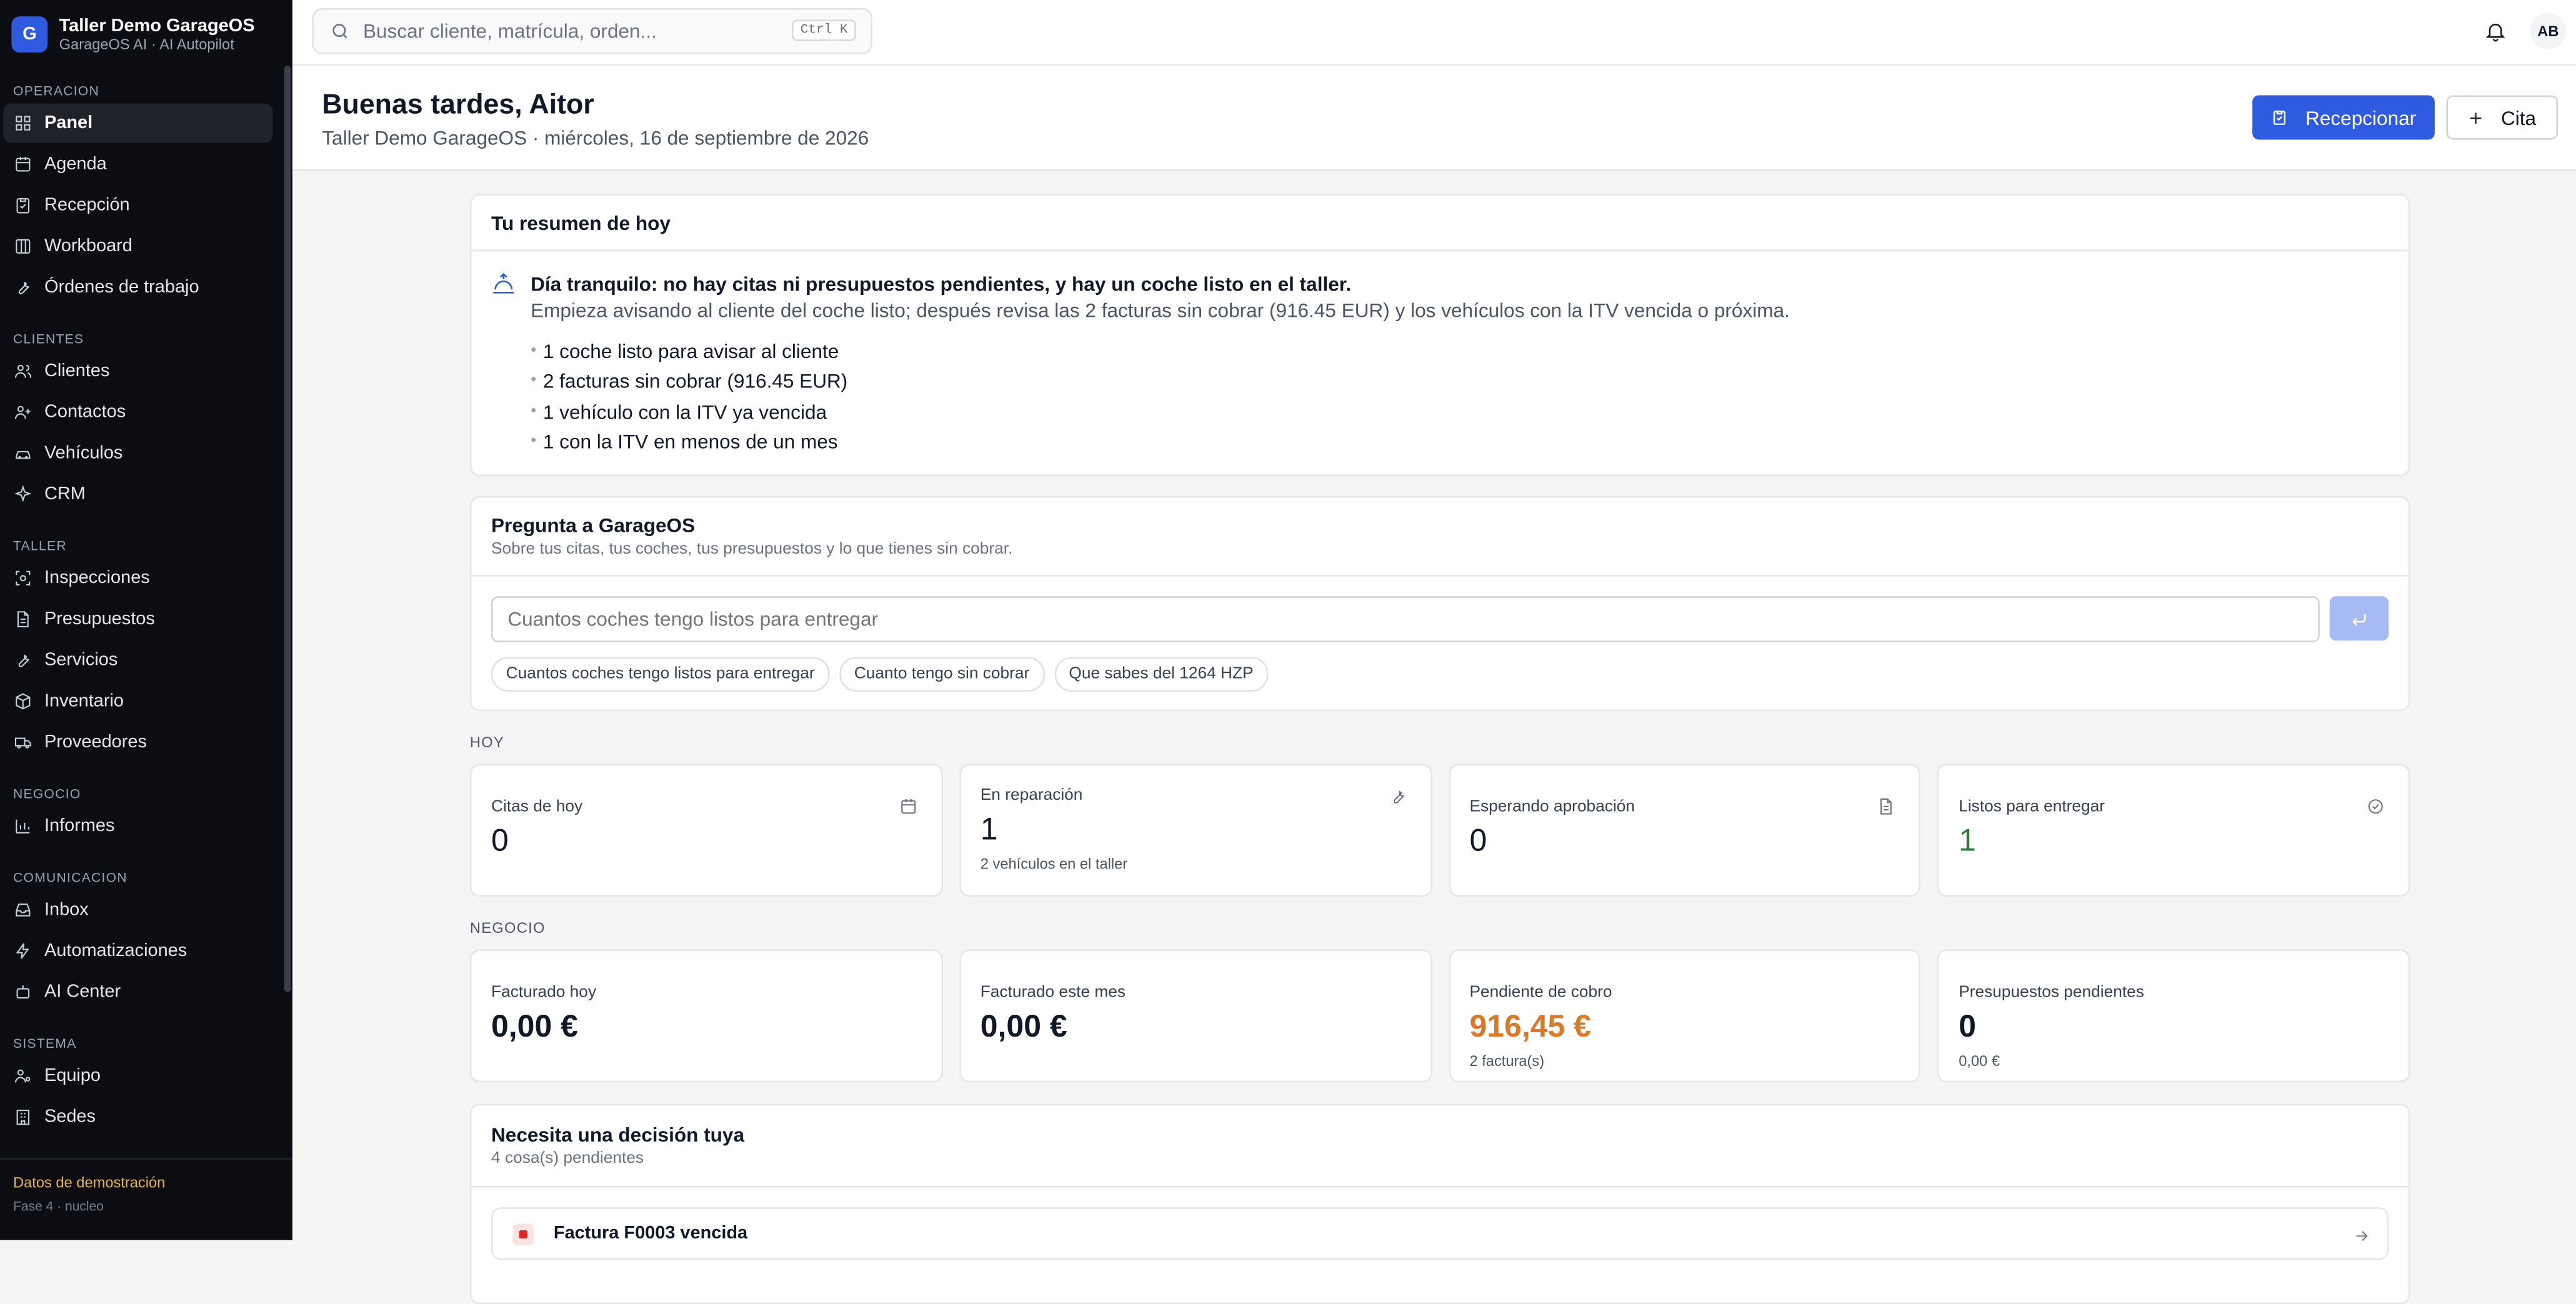 Image resolution: width=2576 pixels, height=1304 pixels. I want to click on notifications-button, so click(2495, 31).